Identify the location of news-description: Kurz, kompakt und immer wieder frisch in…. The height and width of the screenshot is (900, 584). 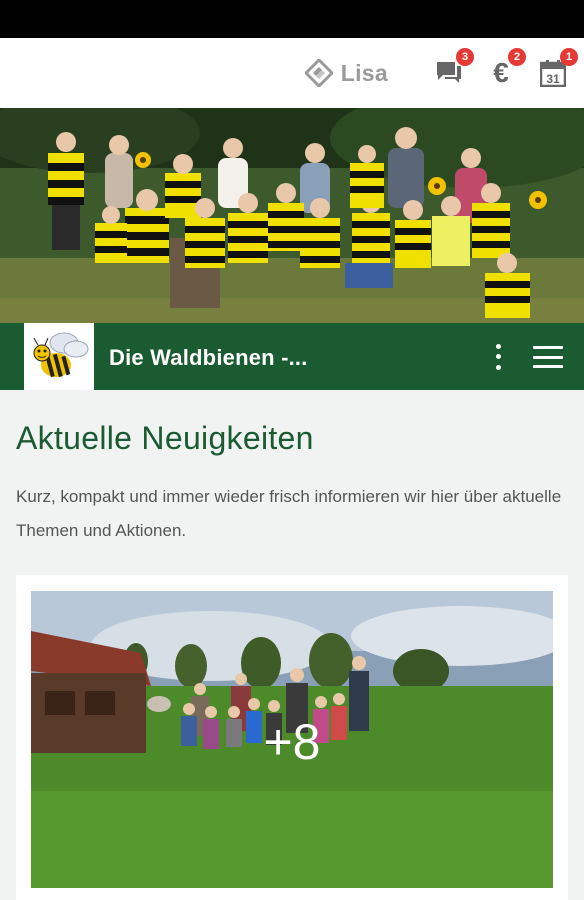
(289, 513).